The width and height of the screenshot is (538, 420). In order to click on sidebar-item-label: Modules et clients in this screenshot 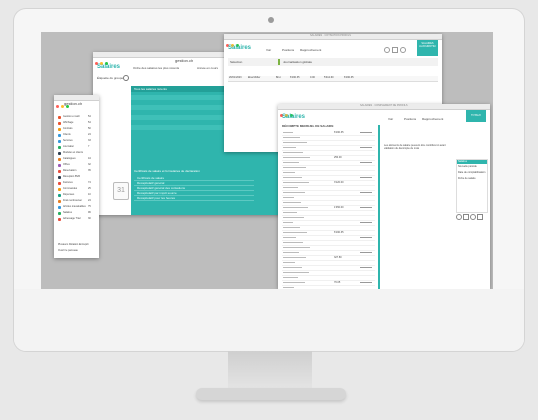, I will do `click(73, 152)`.